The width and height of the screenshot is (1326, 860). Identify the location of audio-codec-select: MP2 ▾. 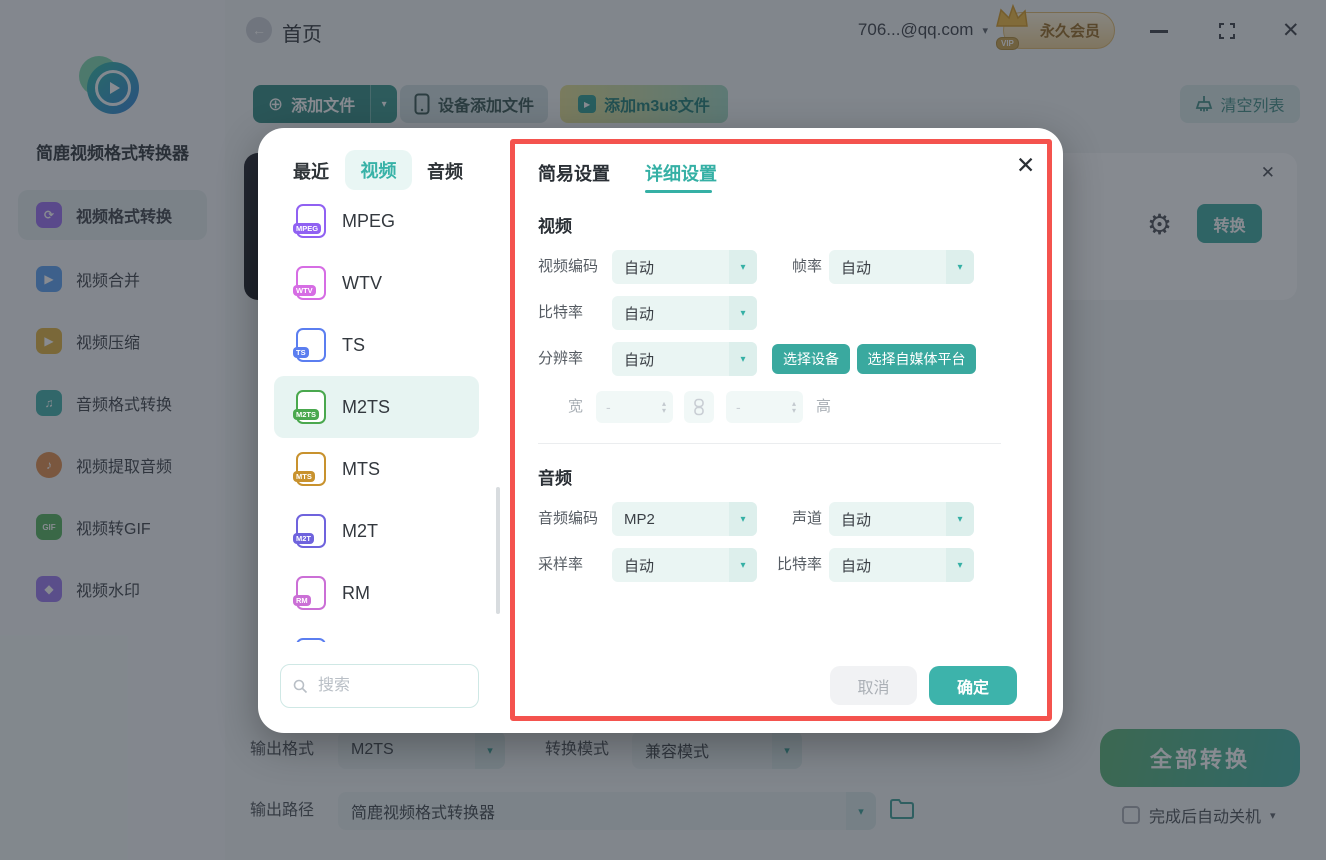
(684, 519).